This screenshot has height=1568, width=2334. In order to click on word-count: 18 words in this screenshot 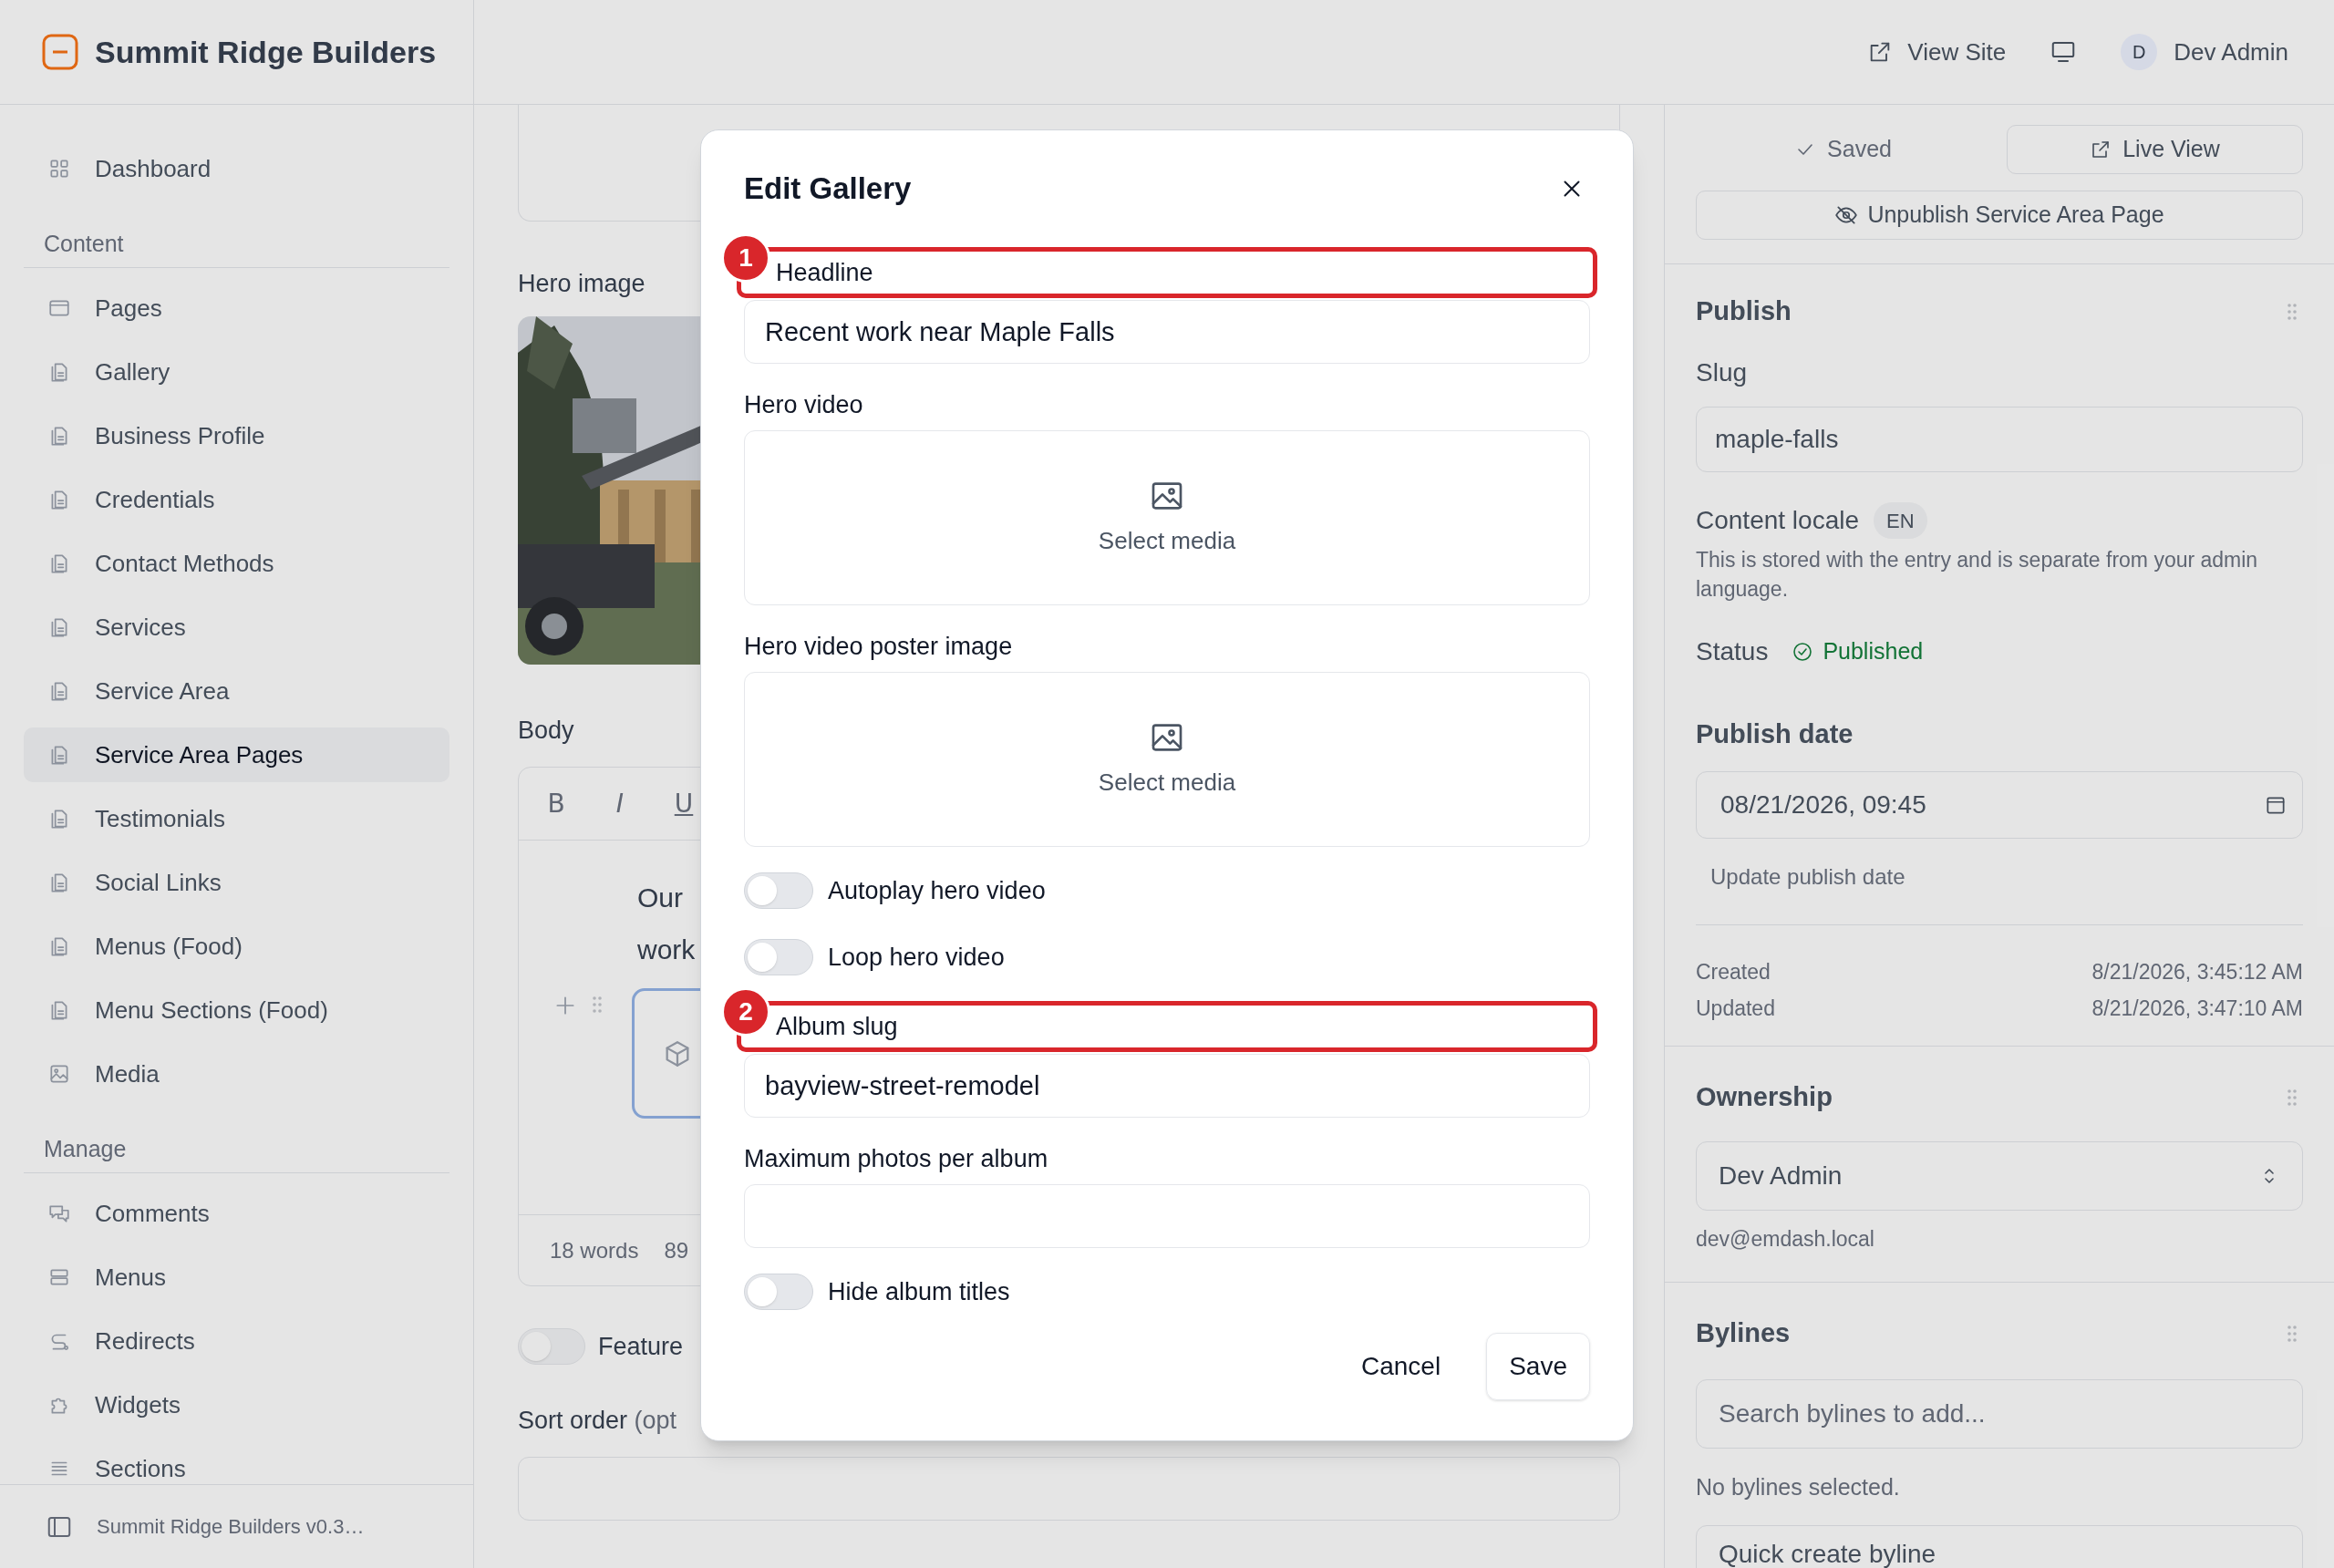, I will do `click(594, 1250)`.